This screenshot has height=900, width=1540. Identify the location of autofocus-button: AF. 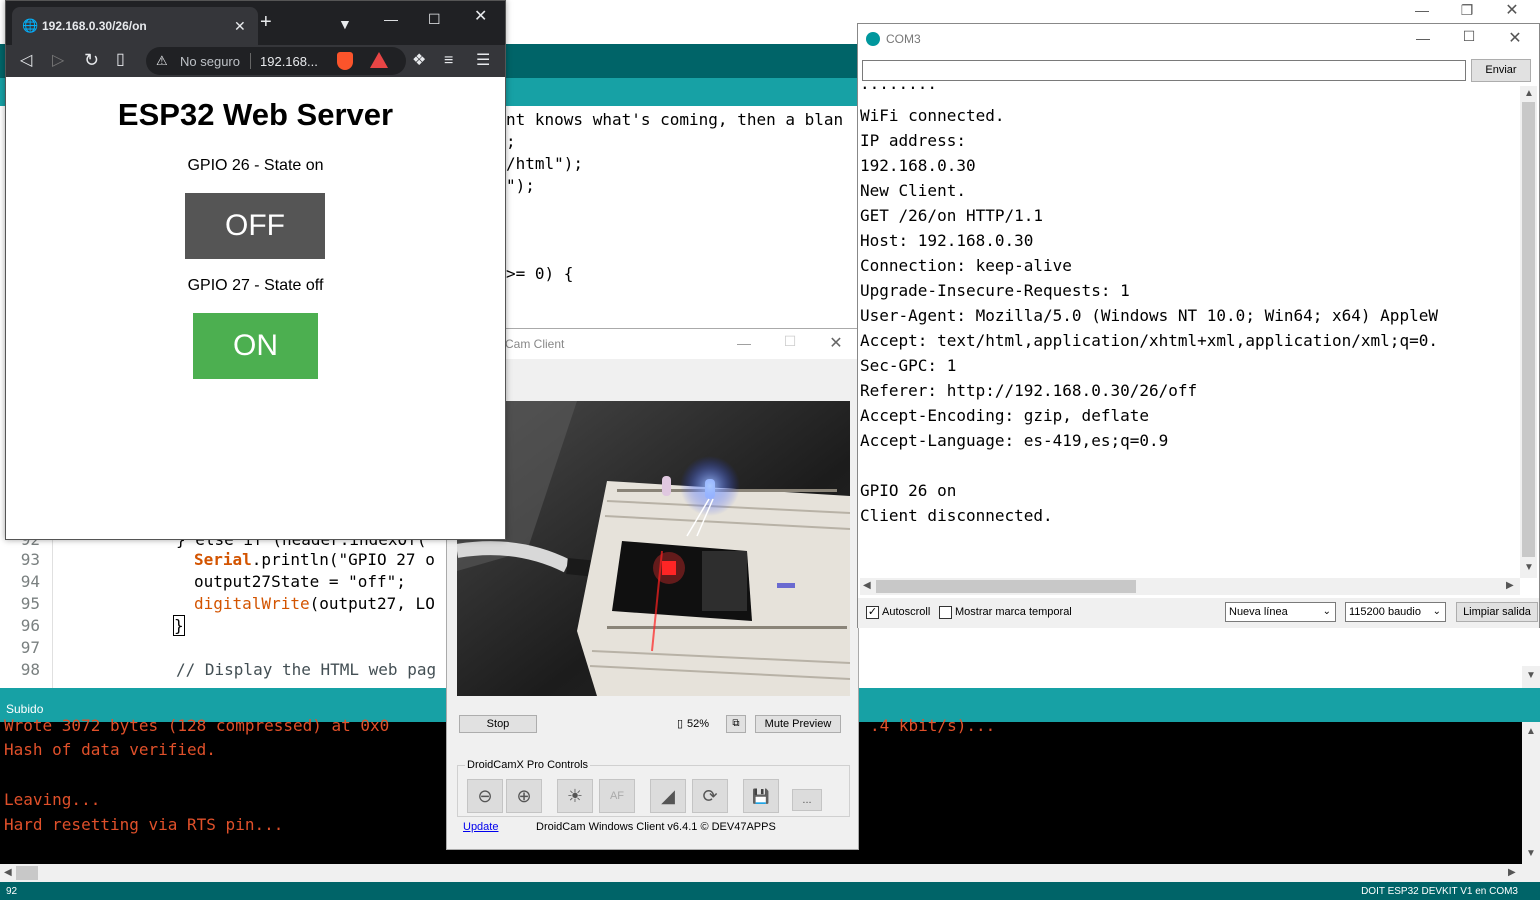
(617, 796).